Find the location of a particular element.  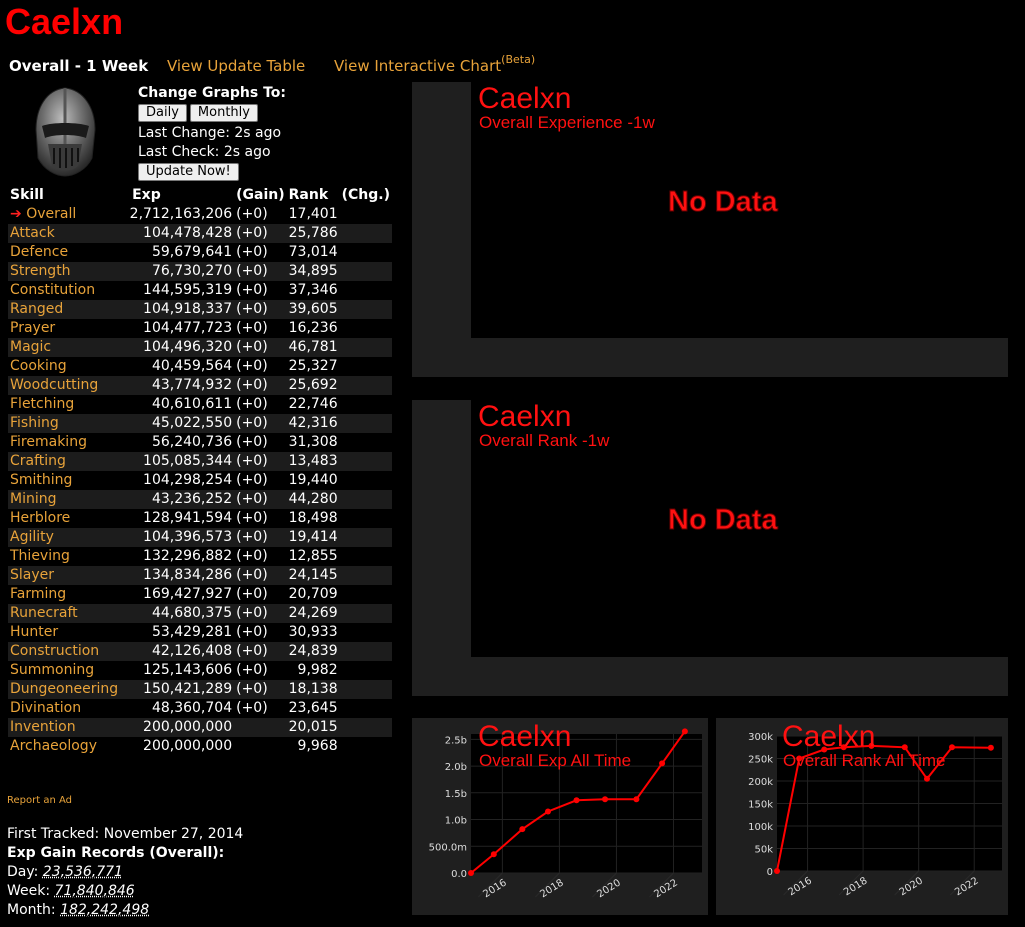

skill-link: Prayer is located at coordinates (32, 328).